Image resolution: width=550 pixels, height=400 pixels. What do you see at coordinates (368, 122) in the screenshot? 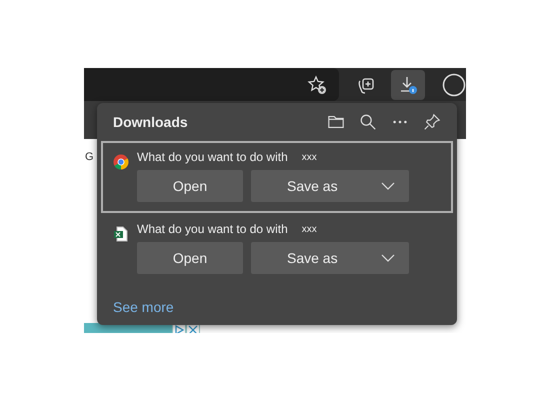
I see `search-icon` at bounding box center [368, 122].